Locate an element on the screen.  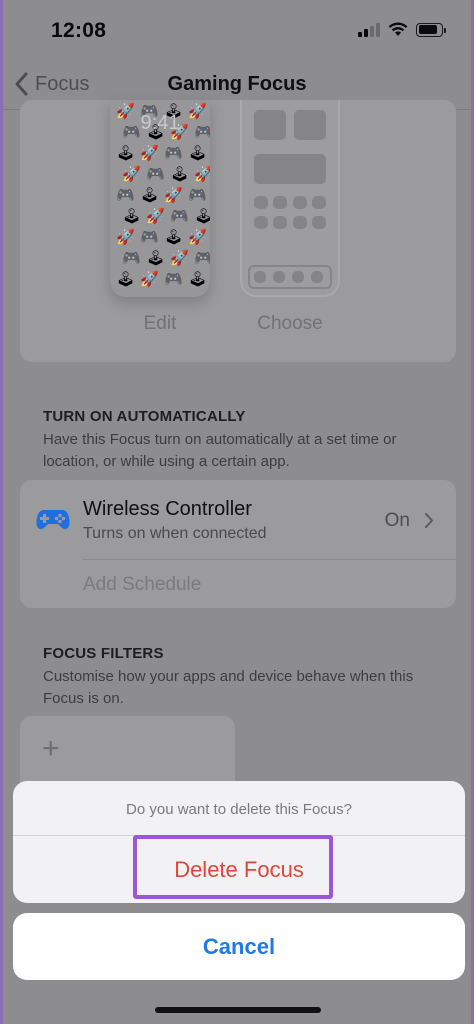
page-title: Gaming Focus is located at coordinates (237, 84).